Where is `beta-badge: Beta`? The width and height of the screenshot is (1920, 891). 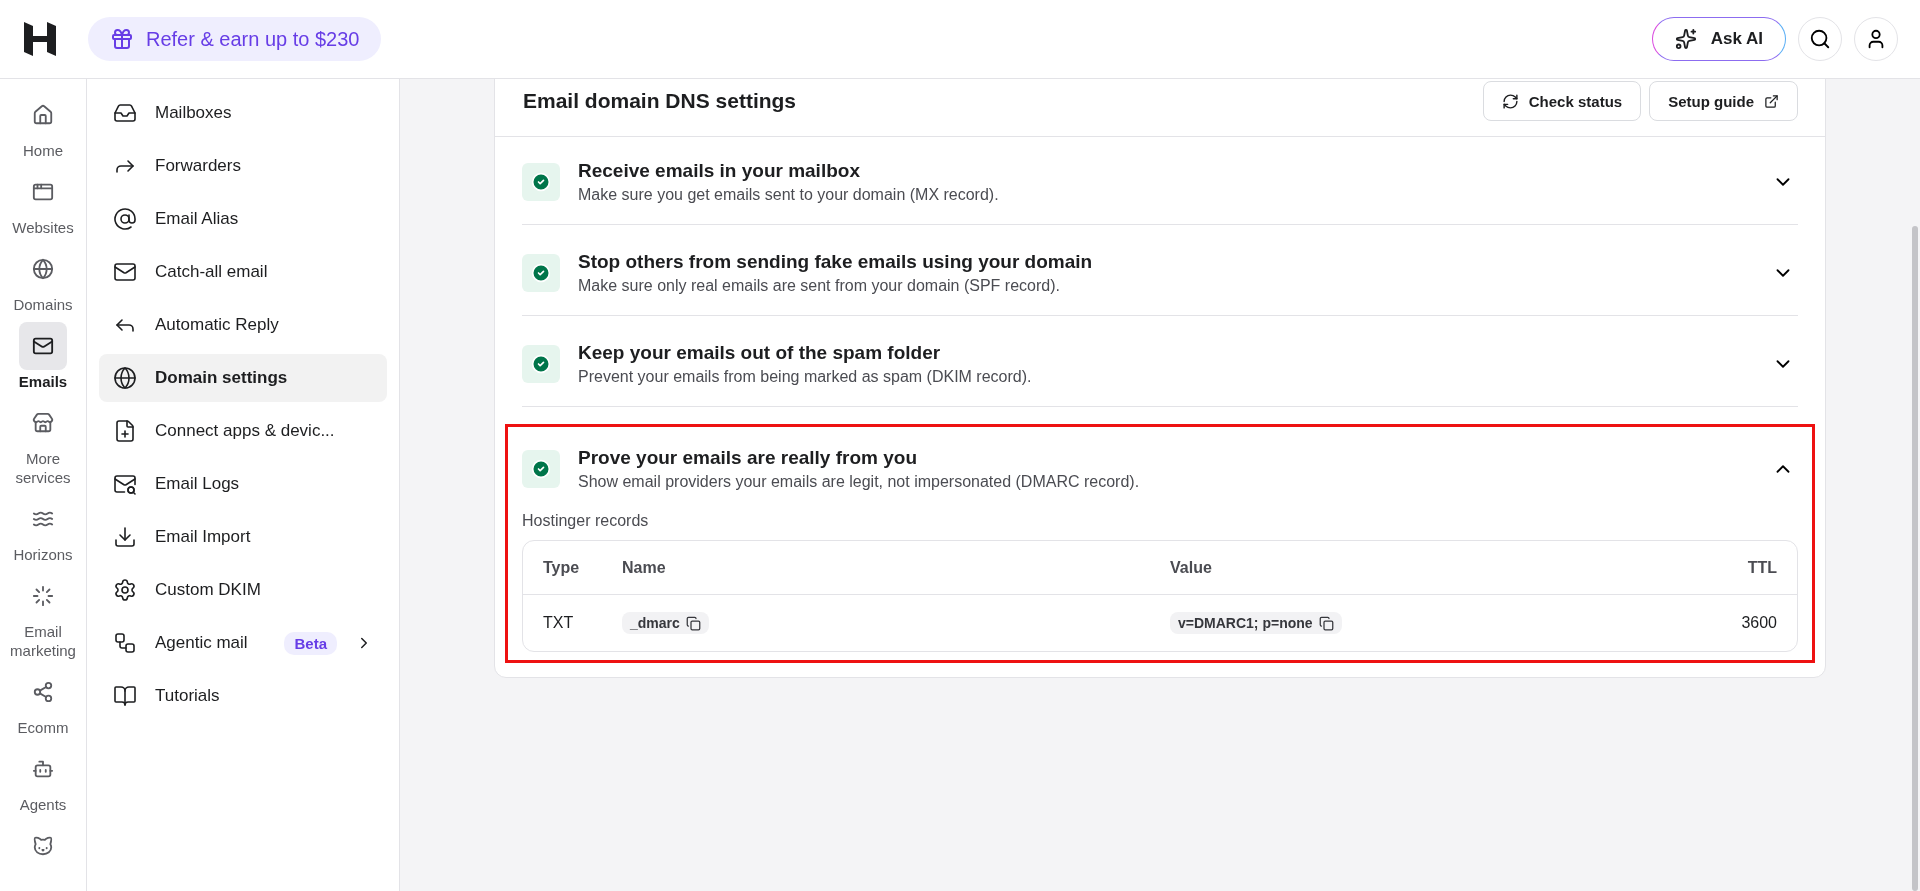
beta-badge: Beta is located at coordinates (310, 643).